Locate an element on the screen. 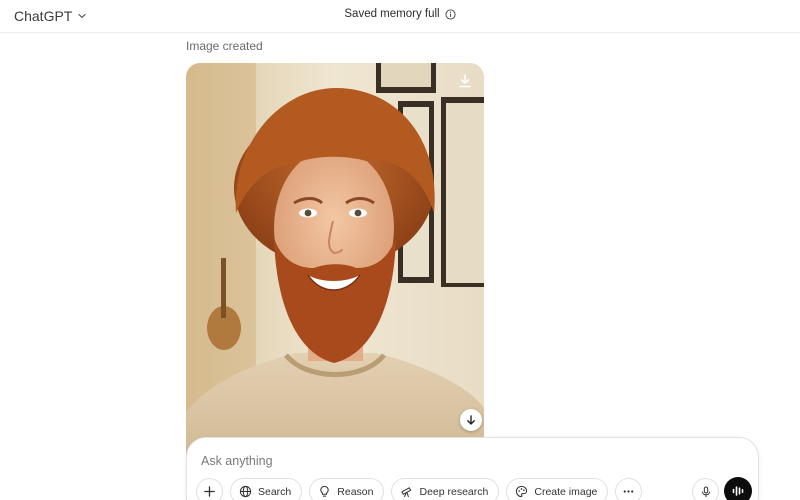 The image size is (800, 500). voice-mode-button is located at coordinates (738, 488).